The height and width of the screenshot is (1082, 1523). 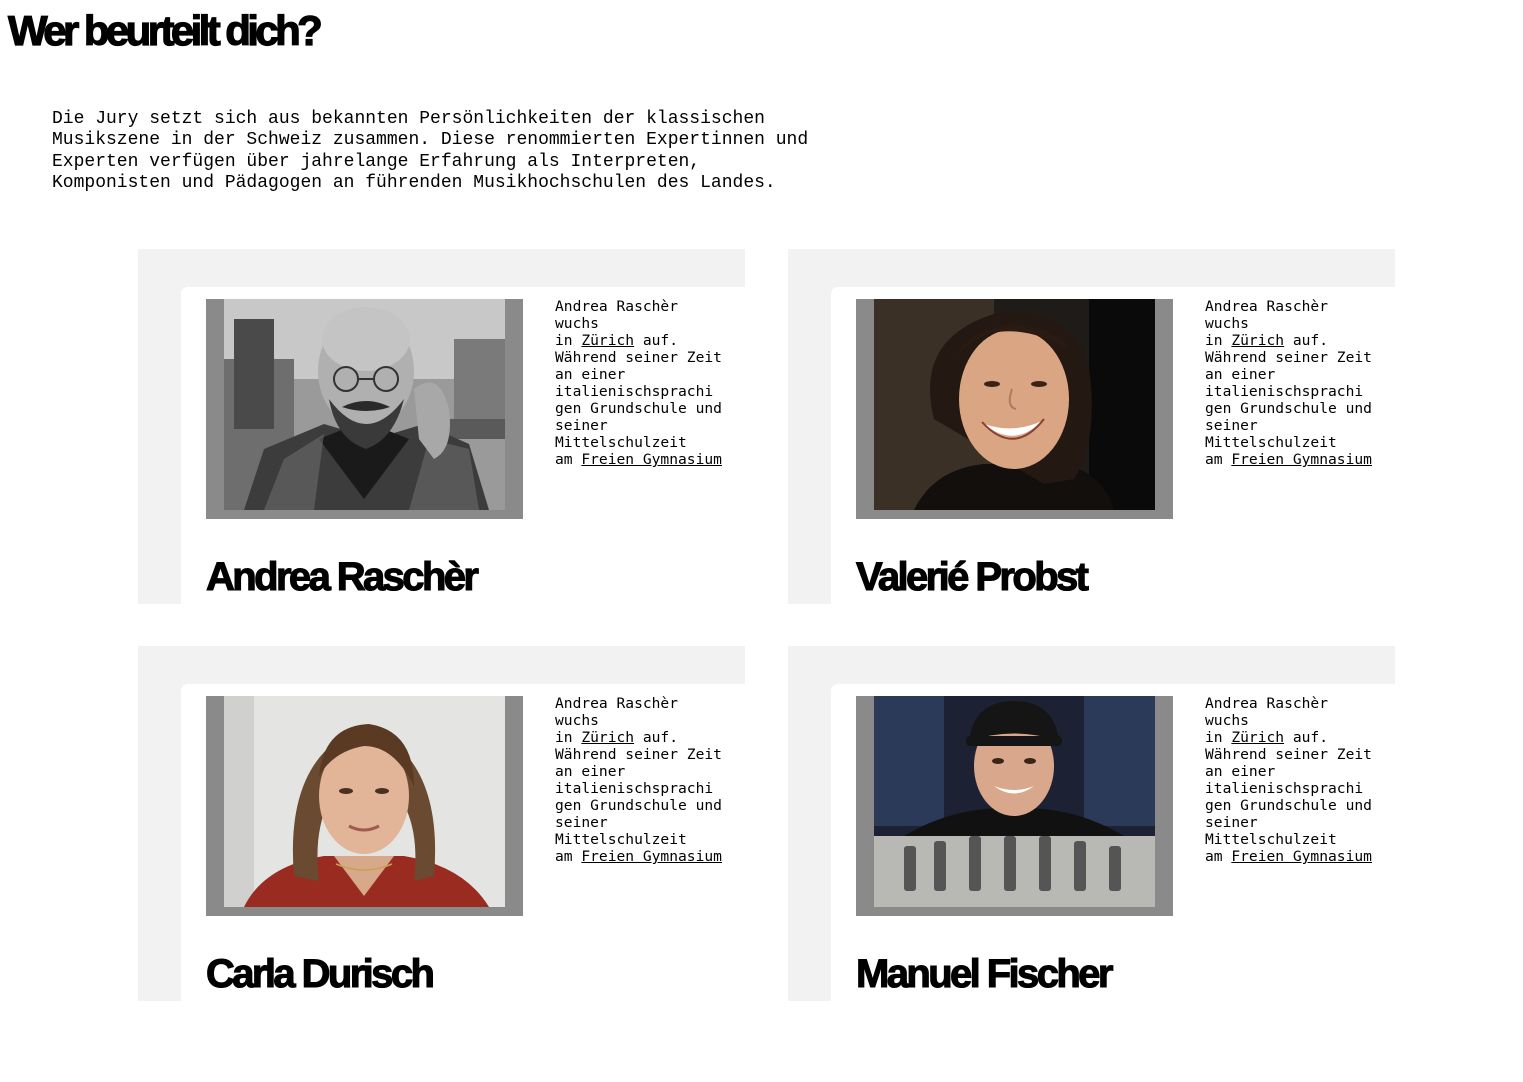 I want to click on jury-member-name: Valerié Probst, so click(x=972, y=576).